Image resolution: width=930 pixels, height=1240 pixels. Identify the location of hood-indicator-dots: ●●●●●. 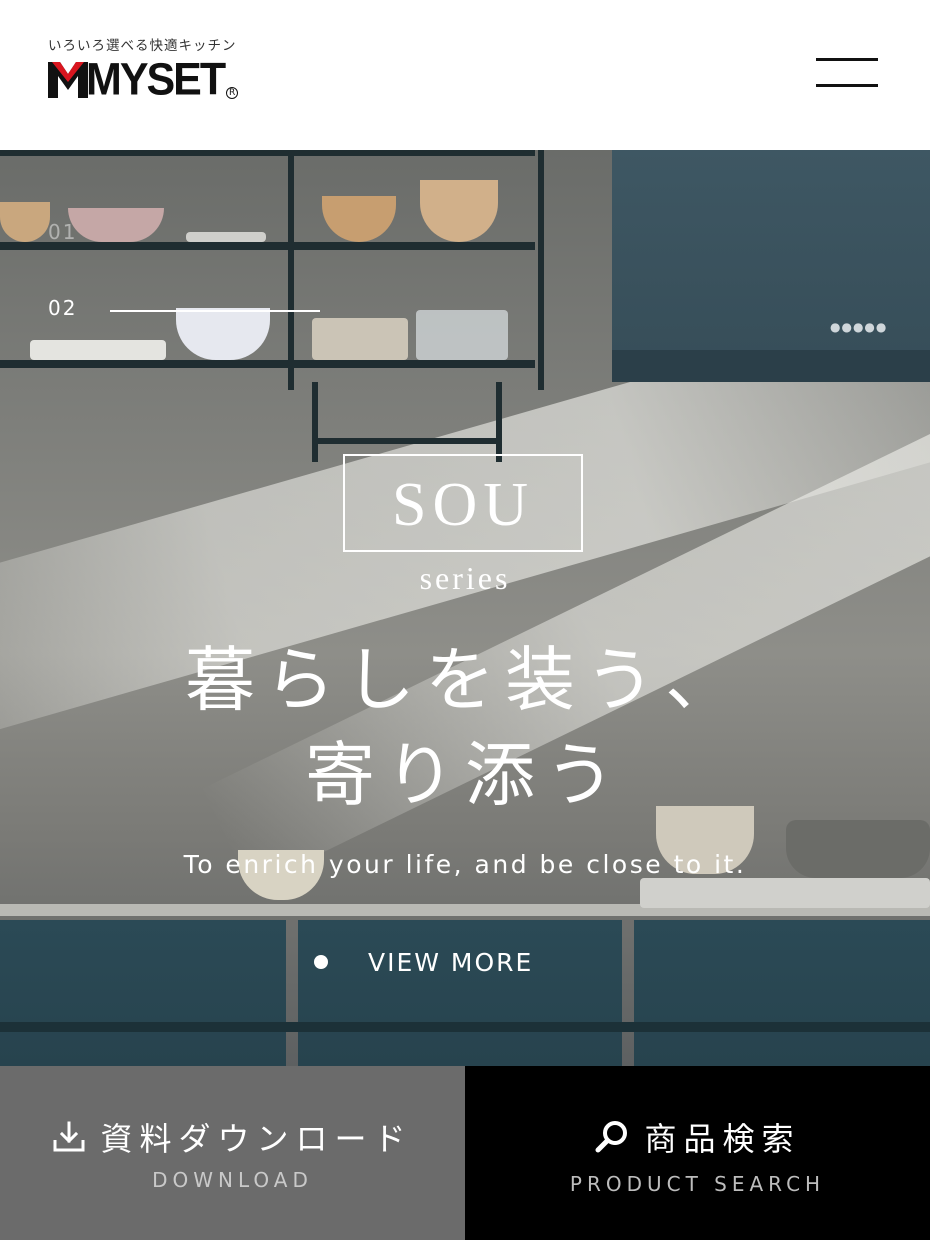
(859, 327).